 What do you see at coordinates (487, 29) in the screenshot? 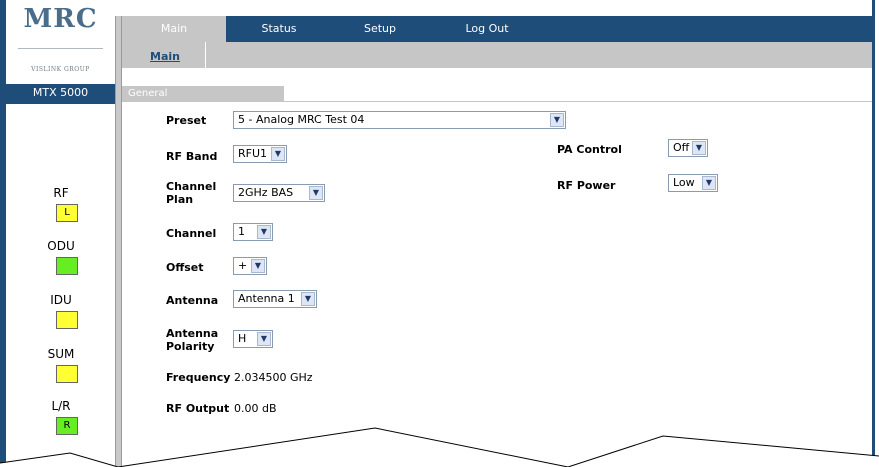
I see `tab-logout: Log Out` at bounding box center [487, 29].